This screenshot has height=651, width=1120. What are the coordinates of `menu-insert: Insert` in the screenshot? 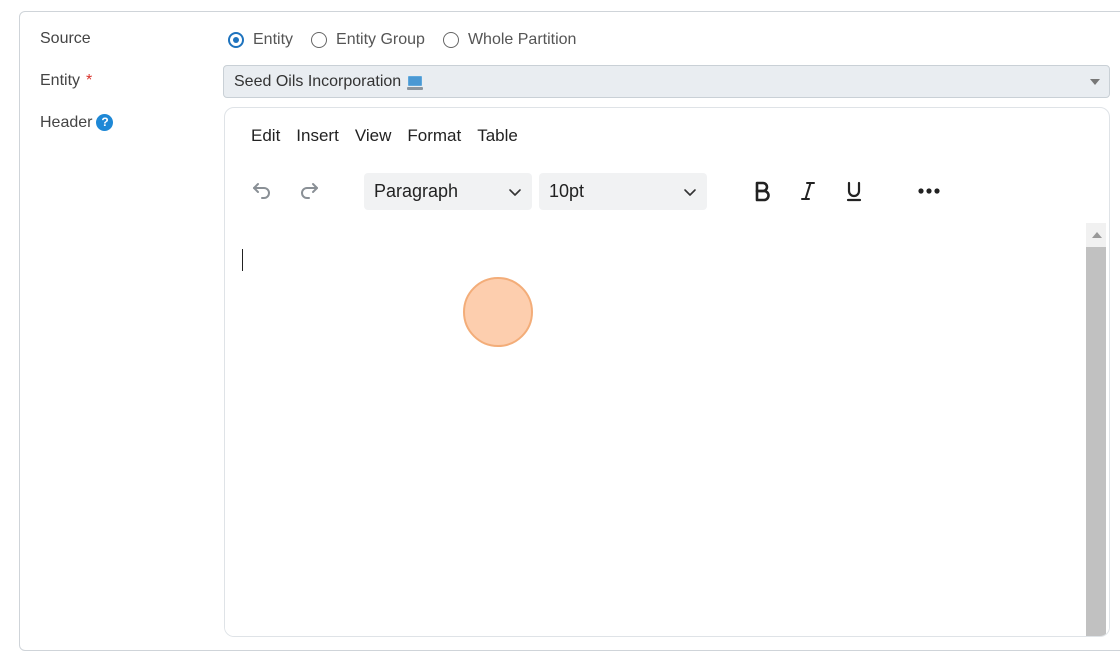 It's located at (317, 136).